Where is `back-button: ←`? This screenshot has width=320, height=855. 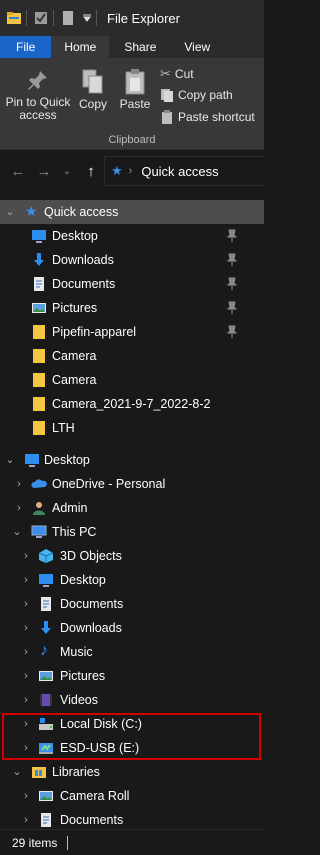
back-button: ← is located at coordinates (18, 171).